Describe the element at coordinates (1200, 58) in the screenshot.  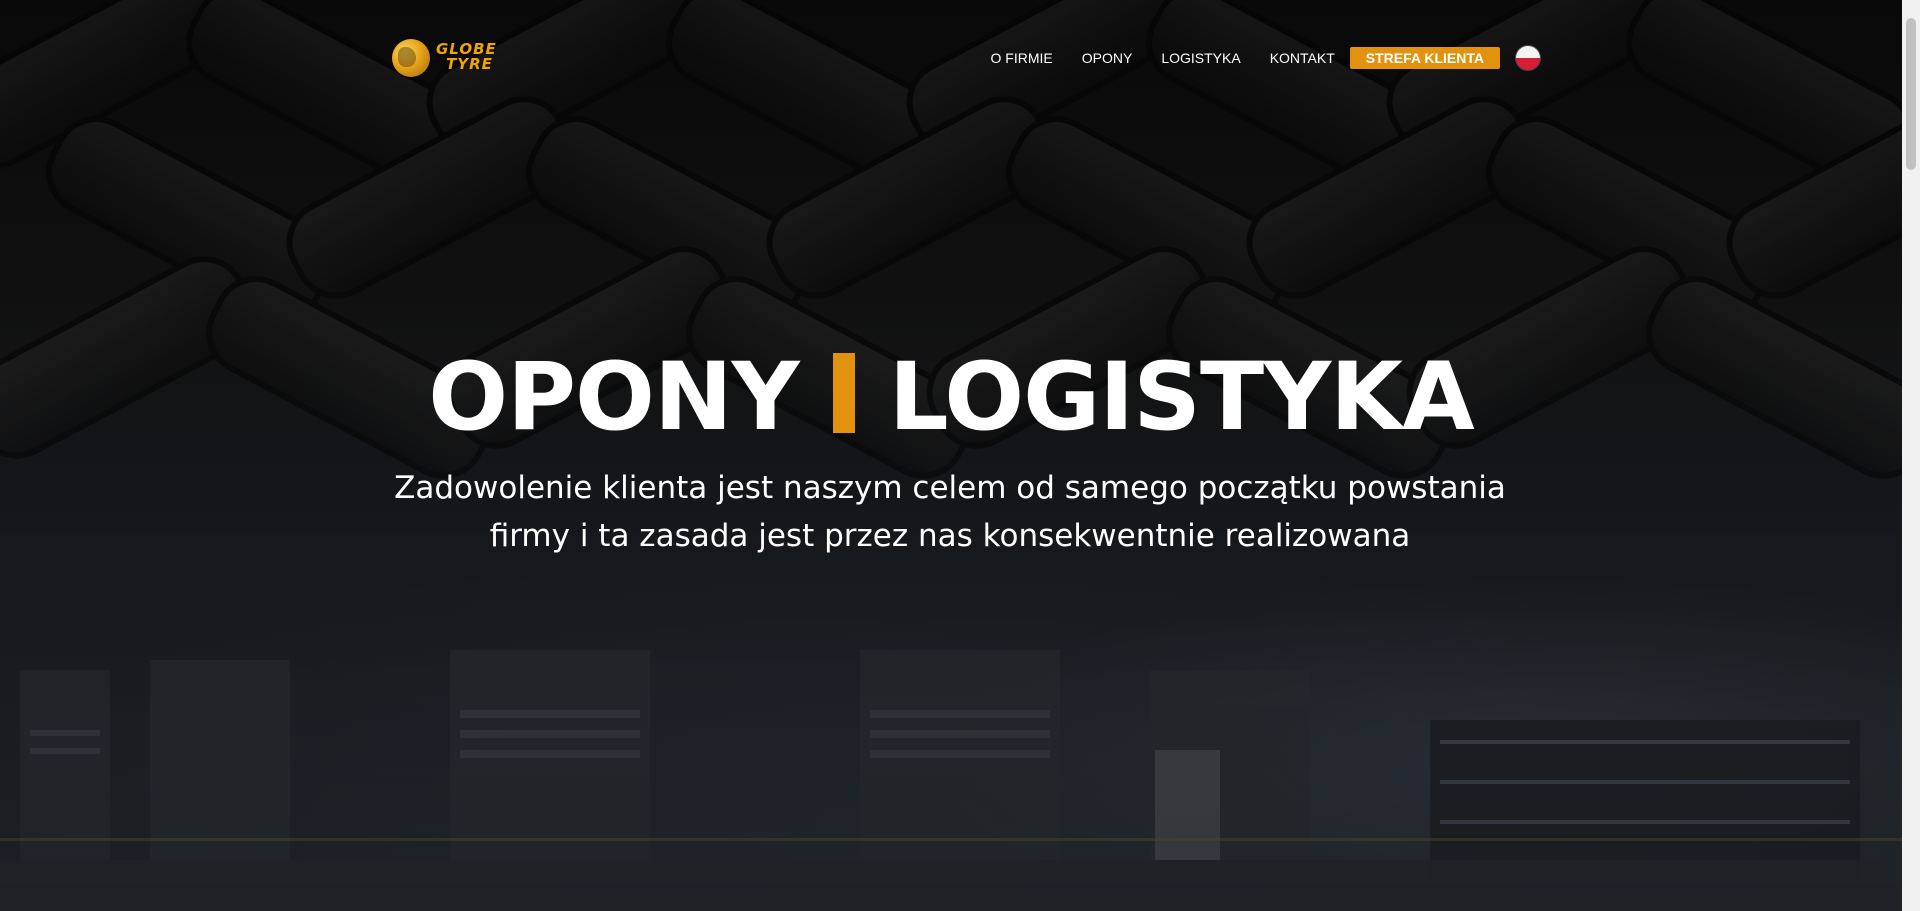
I see `nav-item-logistyka: LOGISTYKA` at that location.